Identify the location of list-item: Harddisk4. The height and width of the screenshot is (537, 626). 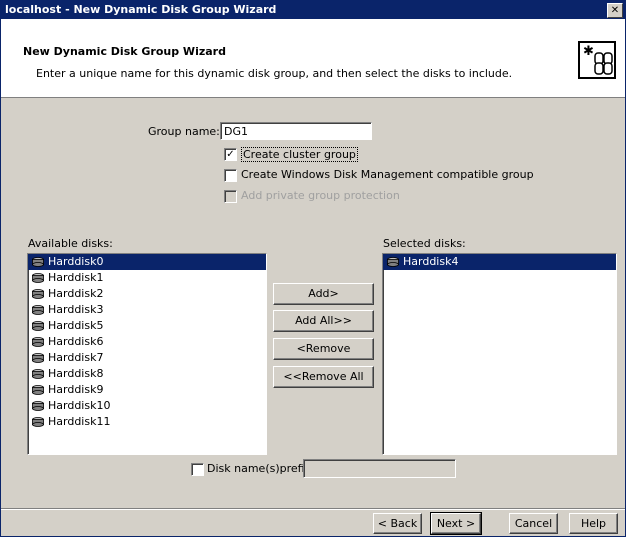
(499, 262).